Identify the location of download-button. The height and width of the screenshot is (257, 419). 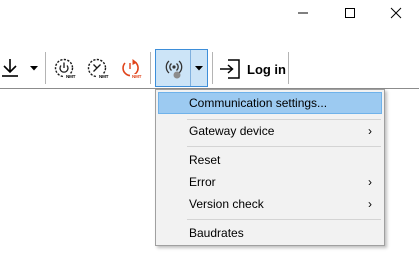
(11, 68).